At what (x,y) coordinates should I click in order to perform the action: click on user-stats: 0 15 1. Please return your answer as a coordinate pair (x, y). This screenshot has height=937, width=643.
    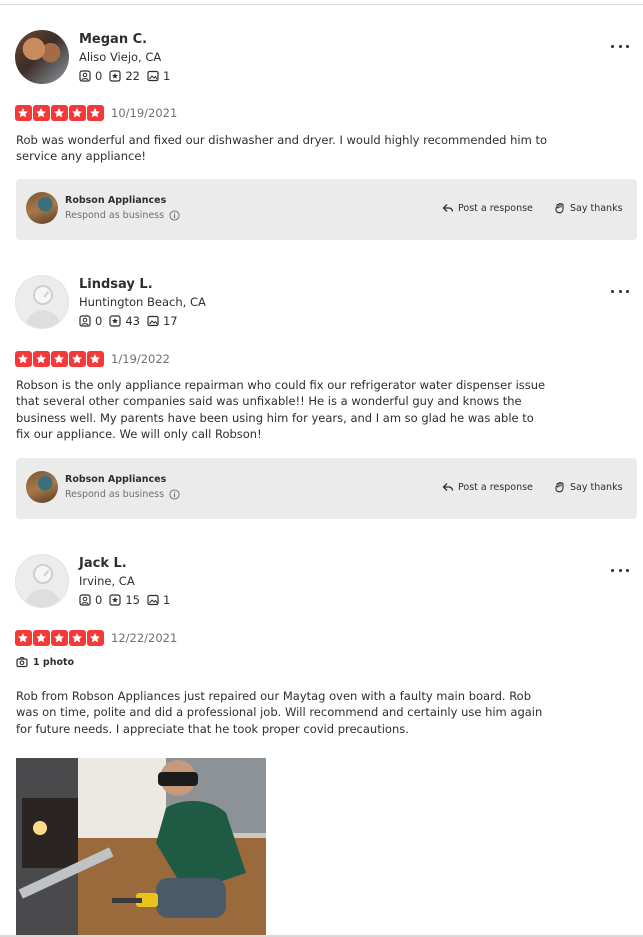
    Looking at the image, I should click on (128, 600).